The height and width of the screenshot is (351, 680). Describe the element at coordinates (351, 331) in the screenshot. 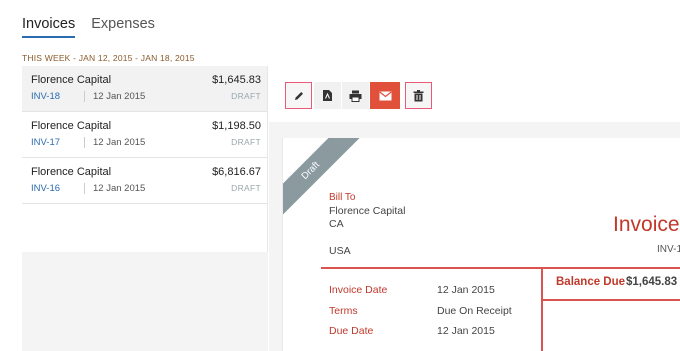

I see `due-date-label: Due Date` at that location.